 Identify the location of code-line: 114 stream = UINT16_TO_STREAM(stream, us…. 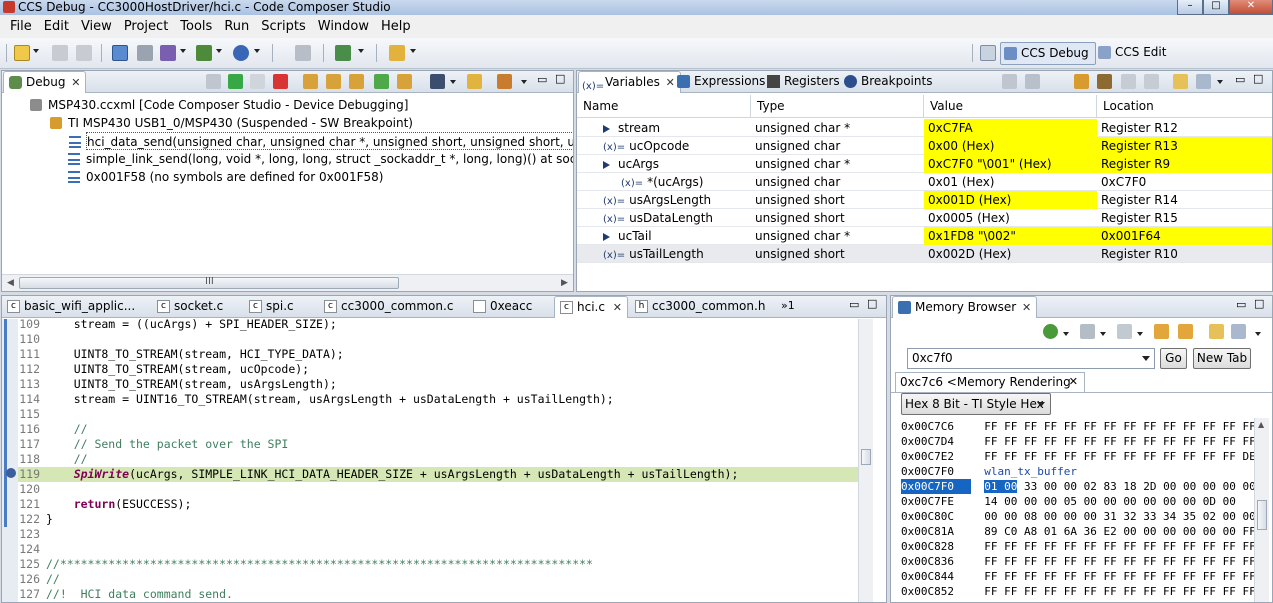
(438, 399).